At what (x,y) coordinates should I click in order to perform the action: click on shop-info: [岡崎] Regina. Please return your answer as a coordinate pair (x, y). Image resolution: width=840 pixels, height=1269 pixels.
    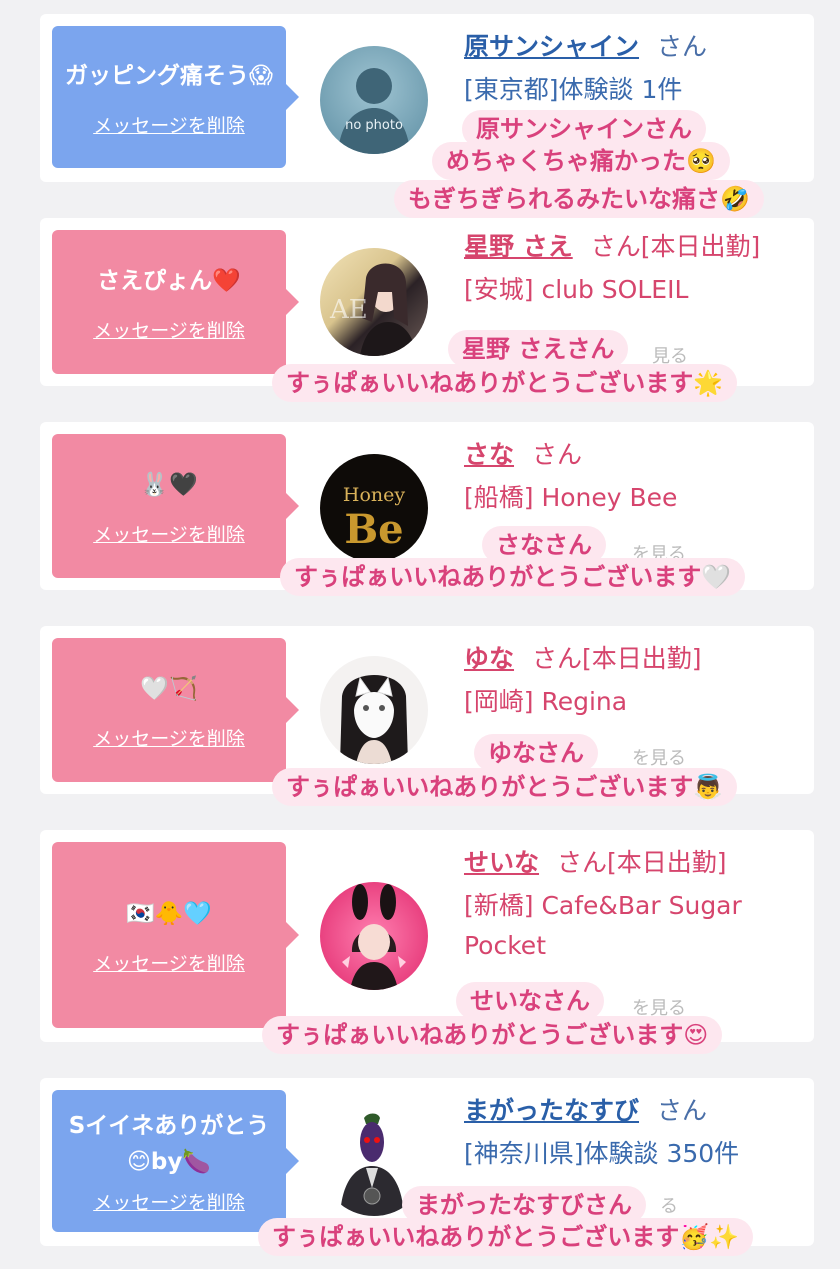
    Looking at the image, I should click on (546, 701).